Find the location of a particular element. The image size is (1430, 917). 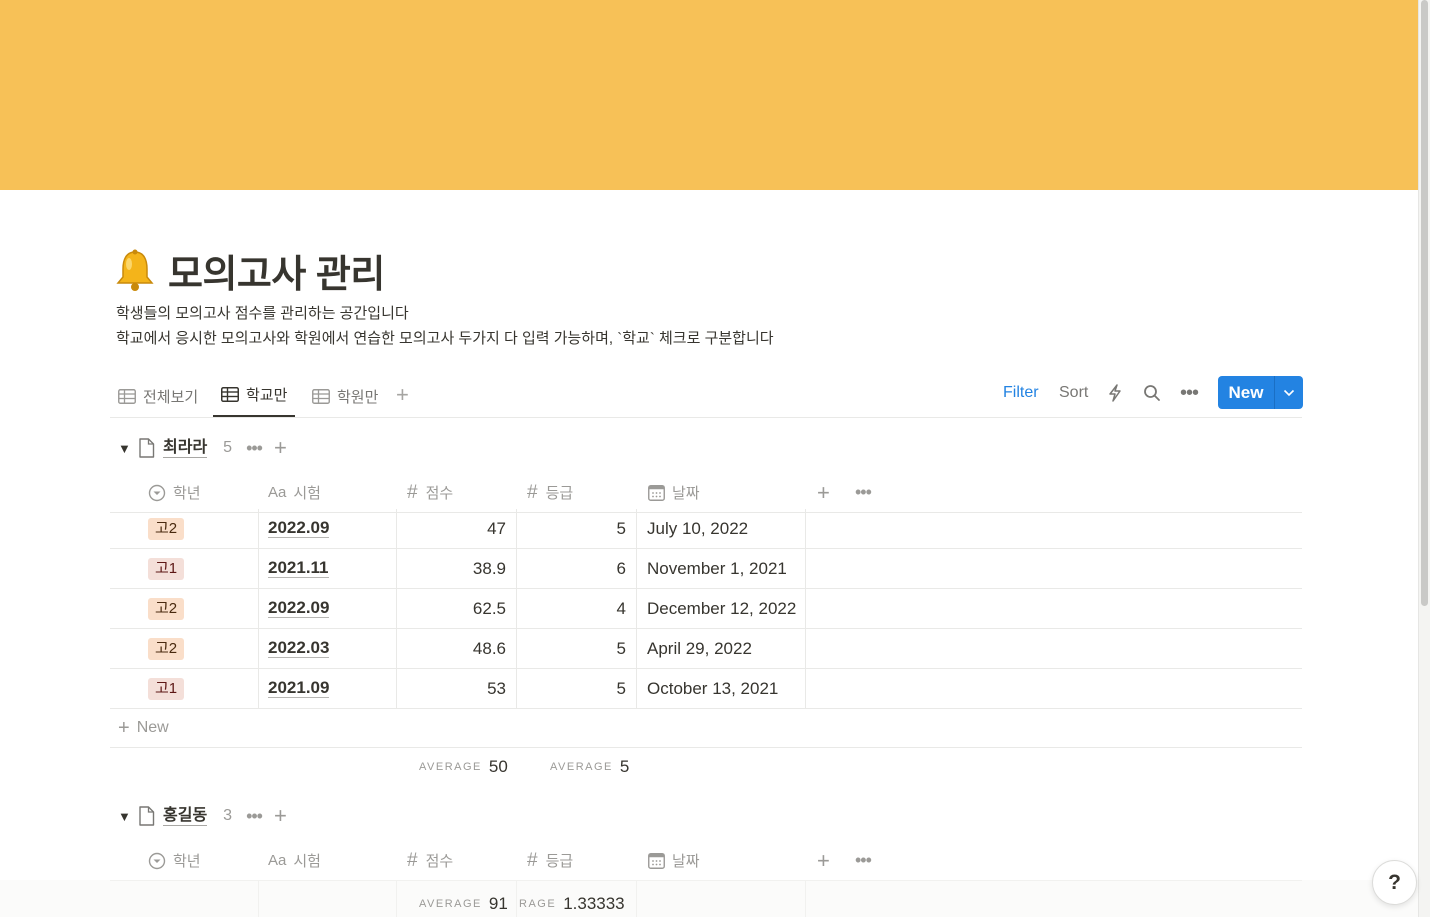

scrollbar is located at coordinates (1424, 458).